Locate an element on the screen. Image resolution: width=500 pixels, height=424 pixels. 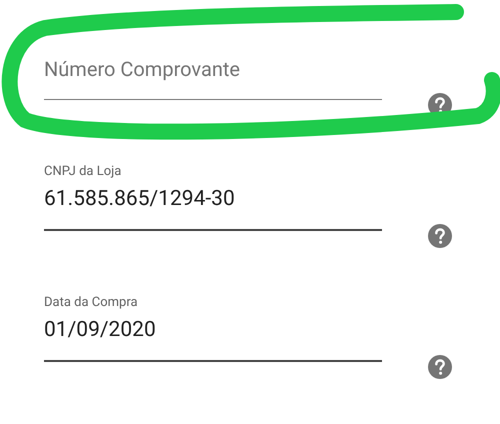
field-label: CNPJ da Loja is located at coordinates (83, 171).